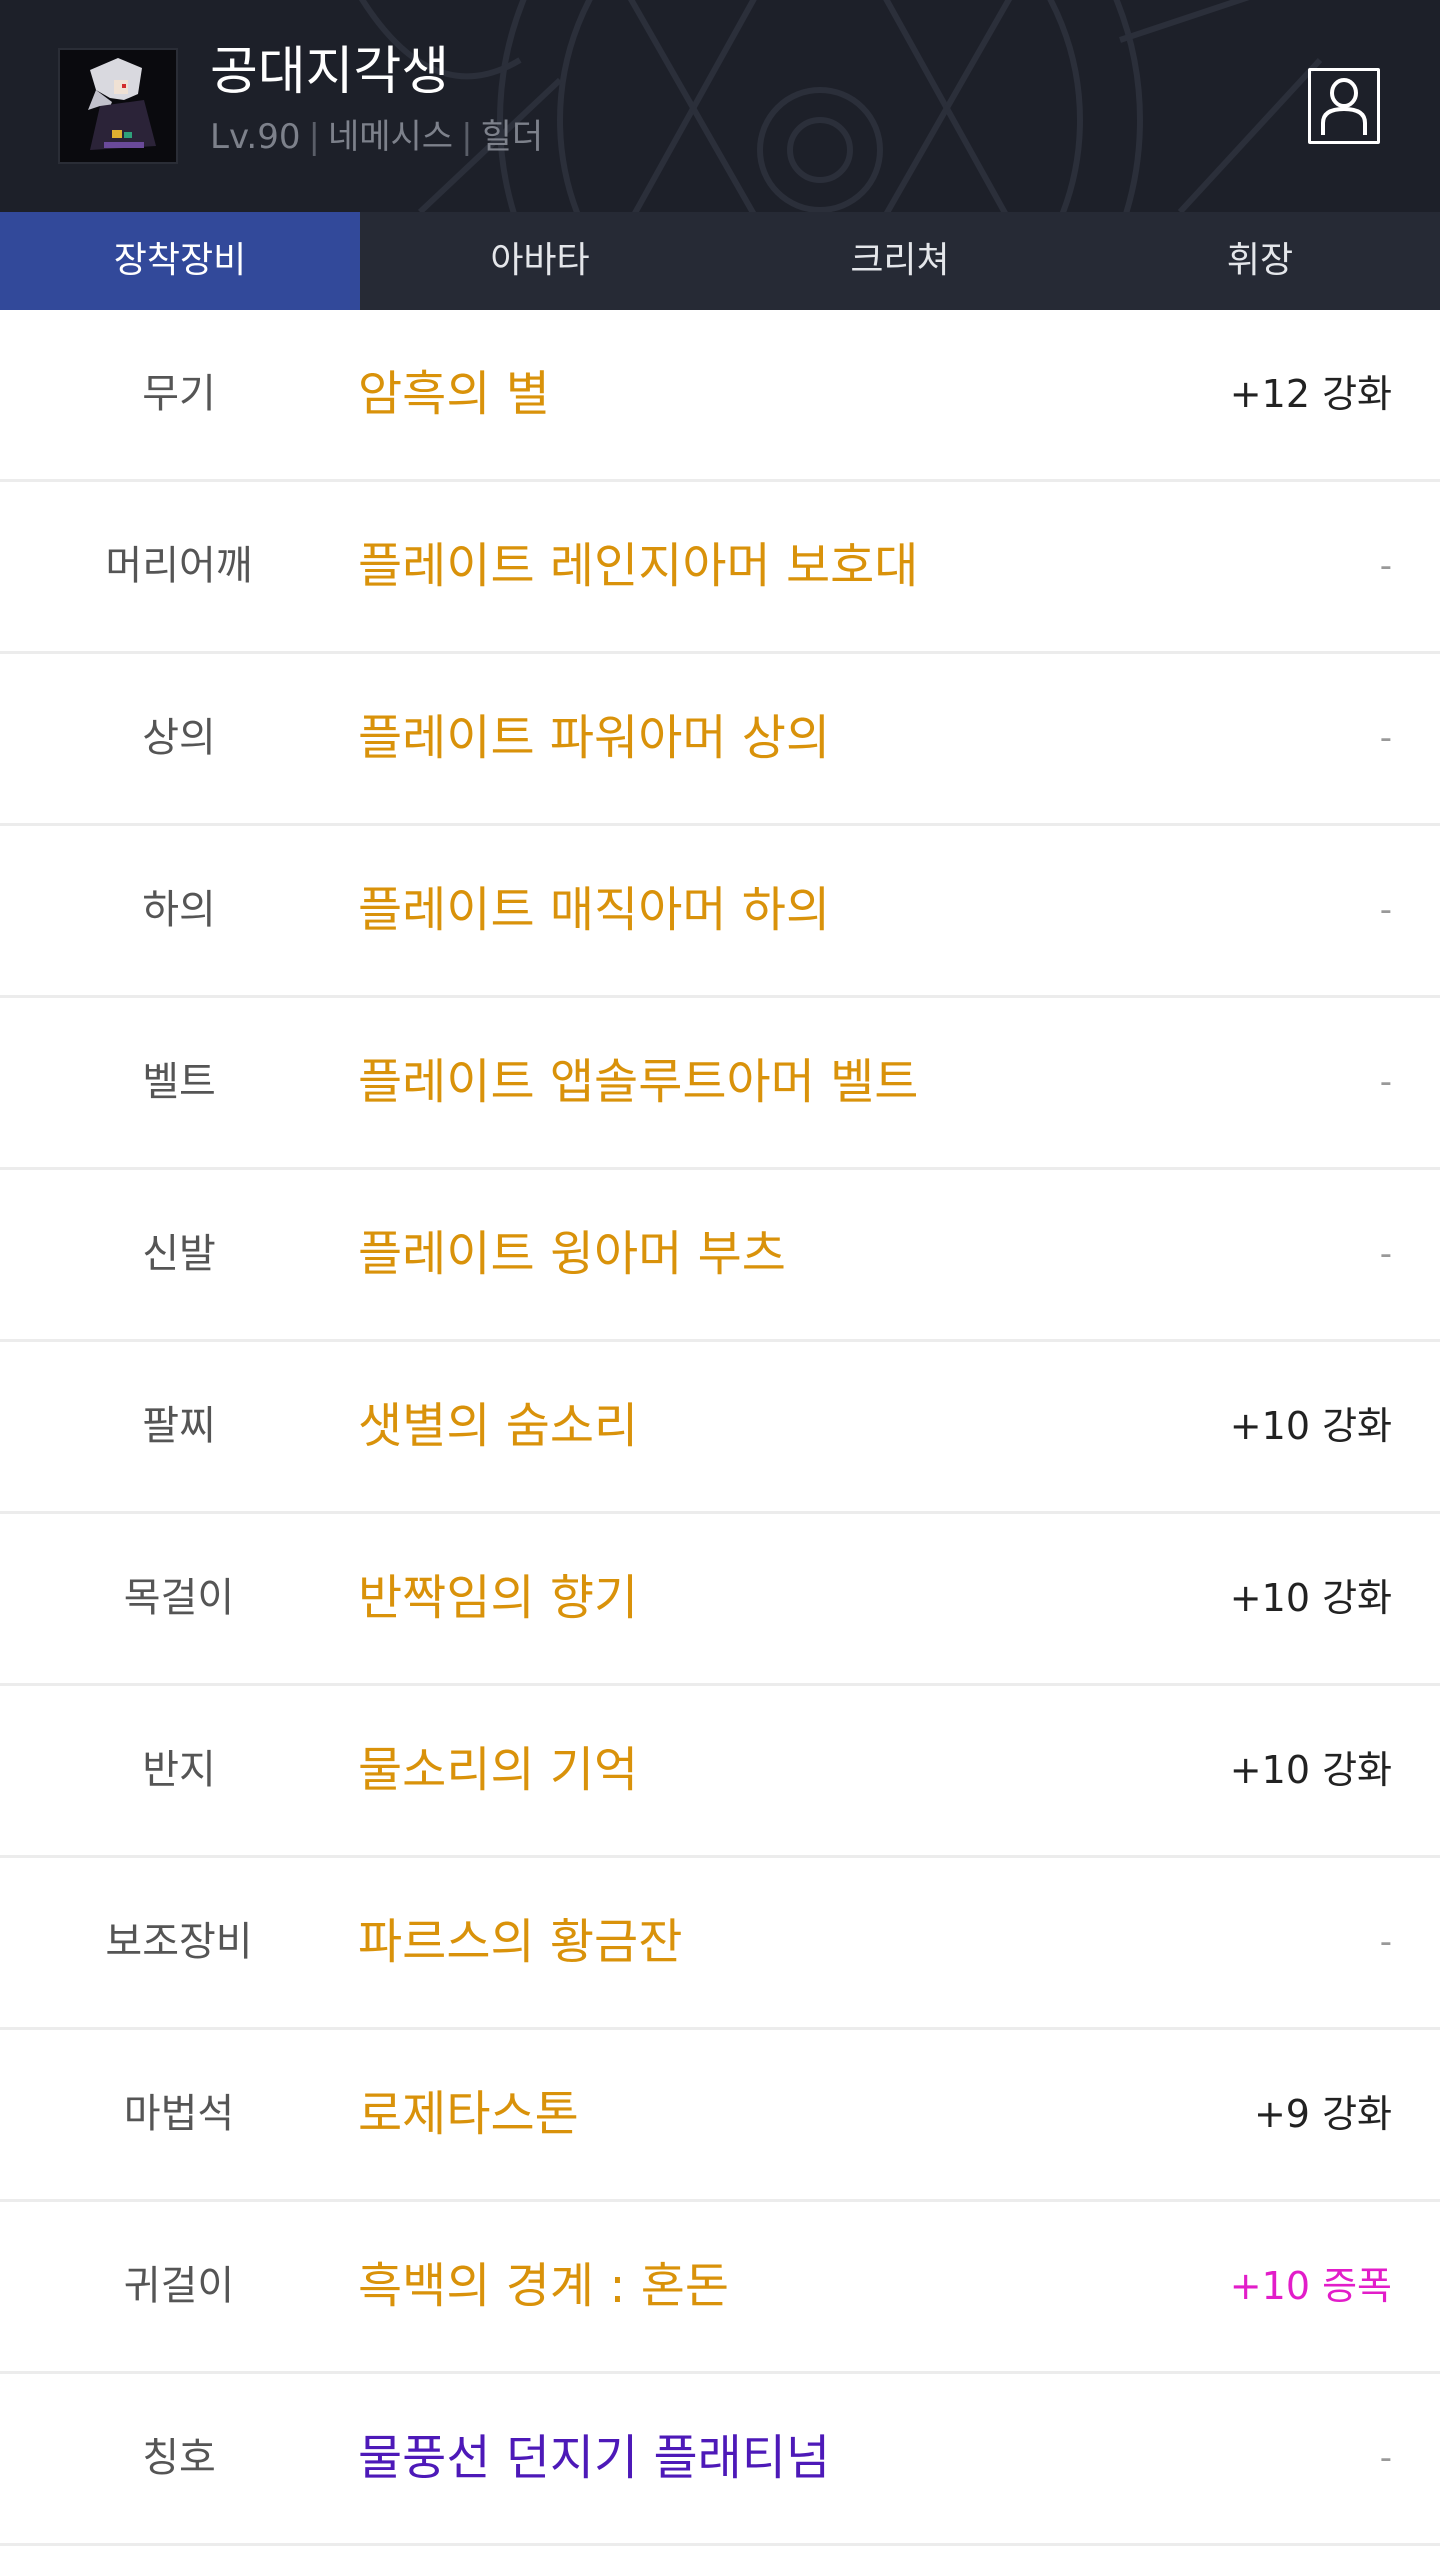  I want to click on equipment-row-bottom: 하의 플레이트 매직아머 하의 -, so click(720, 912).